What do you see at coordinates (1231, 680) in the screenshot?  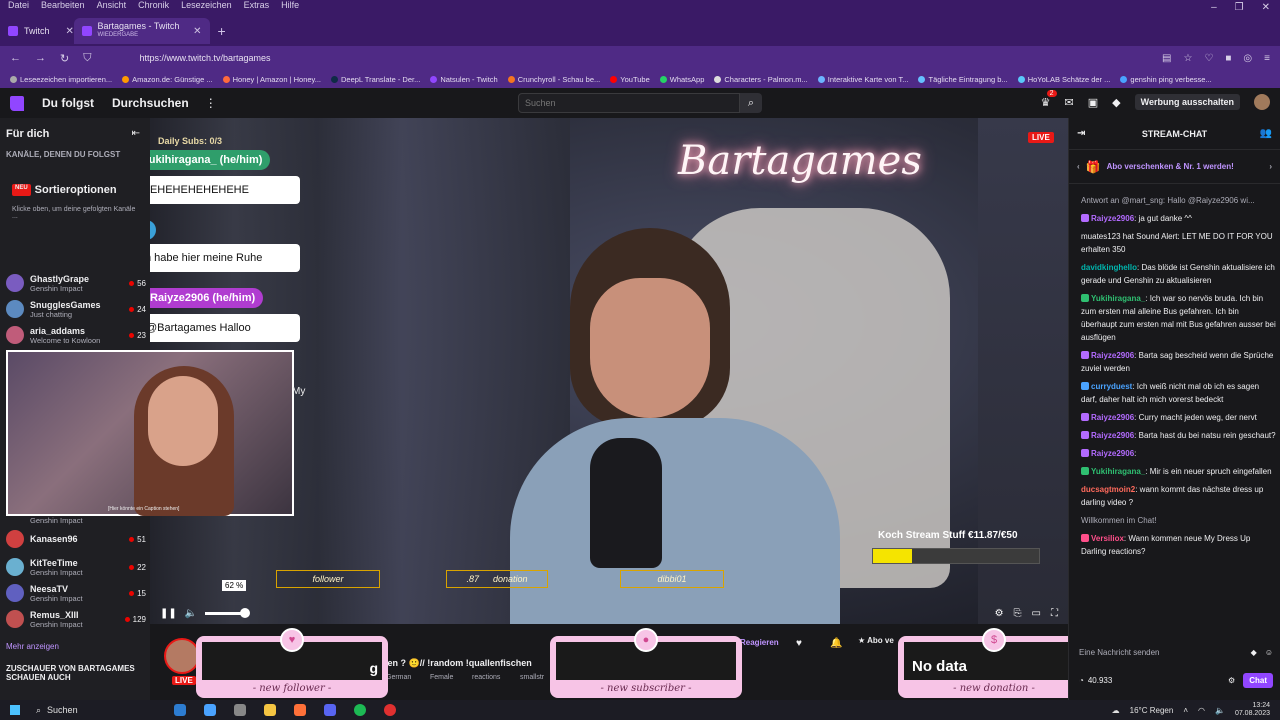 I see `chat-settings-icon: ⚙` at bounding box center [1231, 680].